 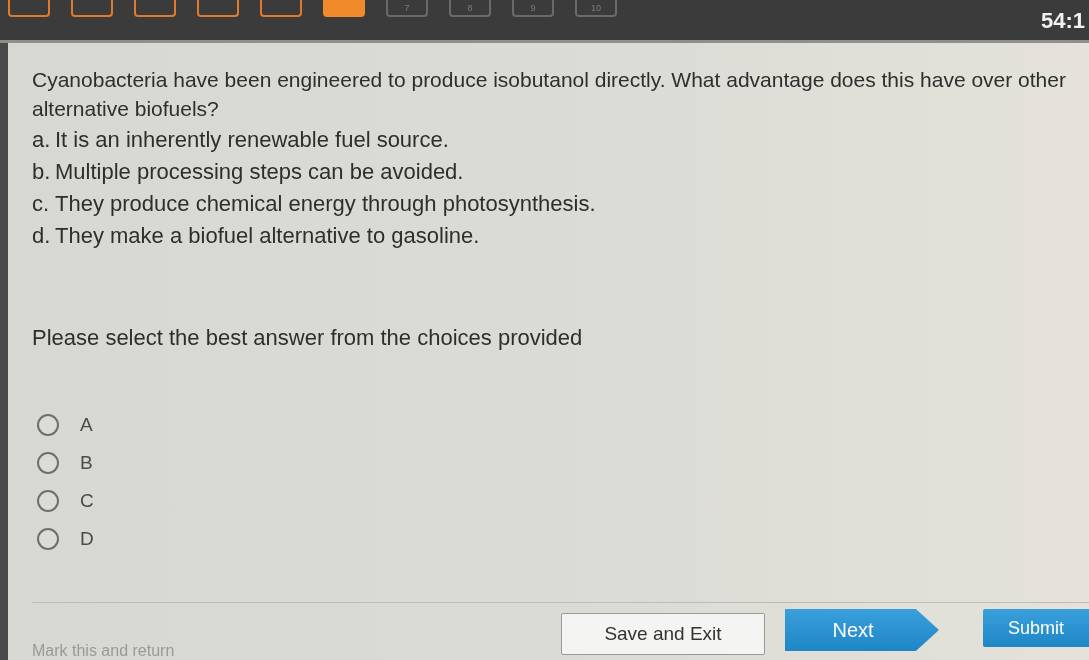 I want to click on question-nav-button: 7, so click(x=407, y=8).